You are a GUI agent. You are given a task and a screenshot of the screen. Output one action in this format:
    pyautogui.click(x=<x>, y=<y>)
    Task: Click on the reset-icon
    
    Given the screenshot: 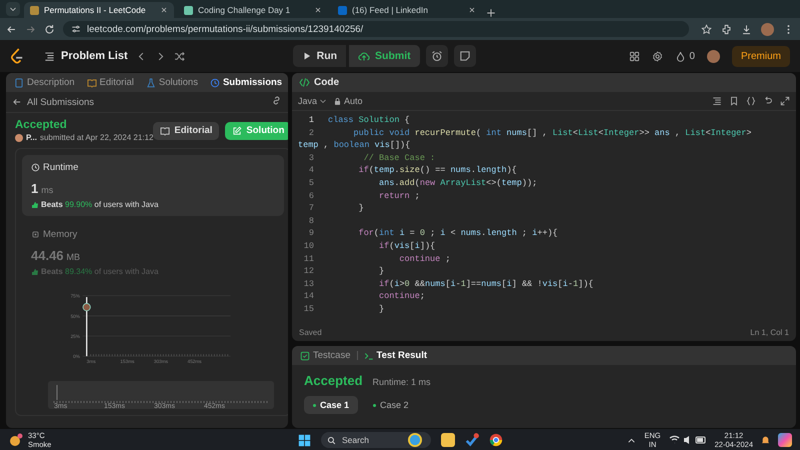 What is the action you would take?
    pyautogui.click(x=768, y=101)
    